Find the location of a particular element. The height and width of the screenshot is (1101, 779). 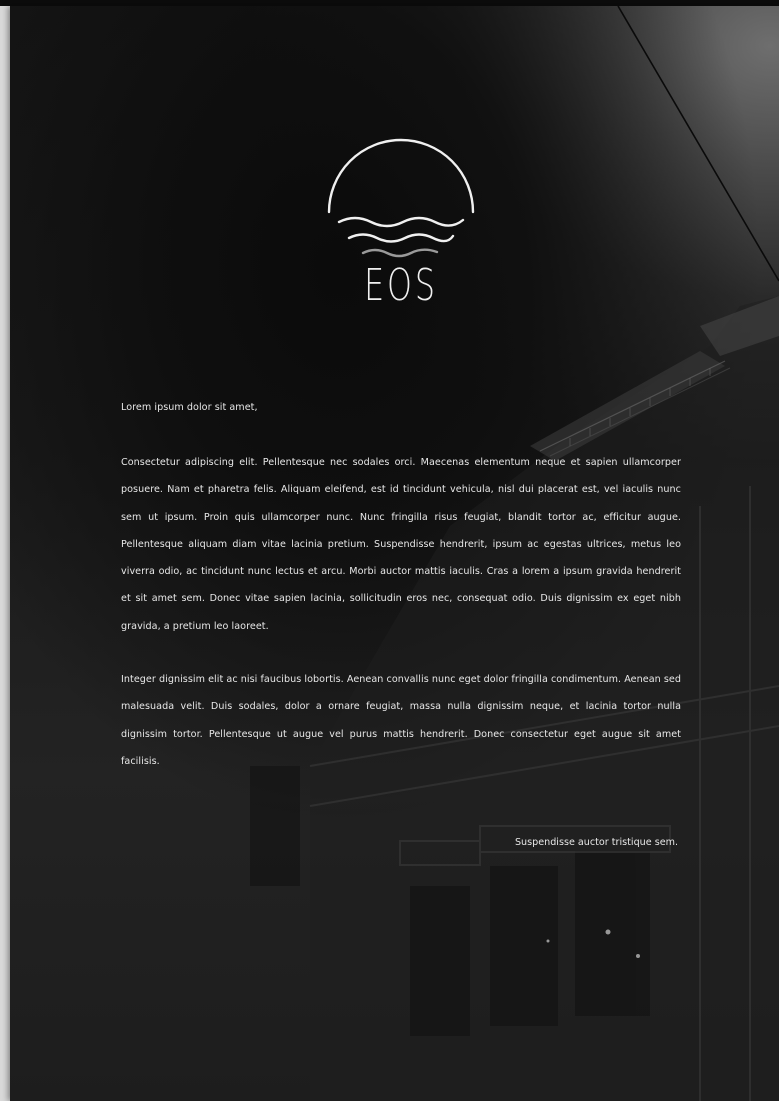

brand-name: EOS is located at coordinates (401, 285).